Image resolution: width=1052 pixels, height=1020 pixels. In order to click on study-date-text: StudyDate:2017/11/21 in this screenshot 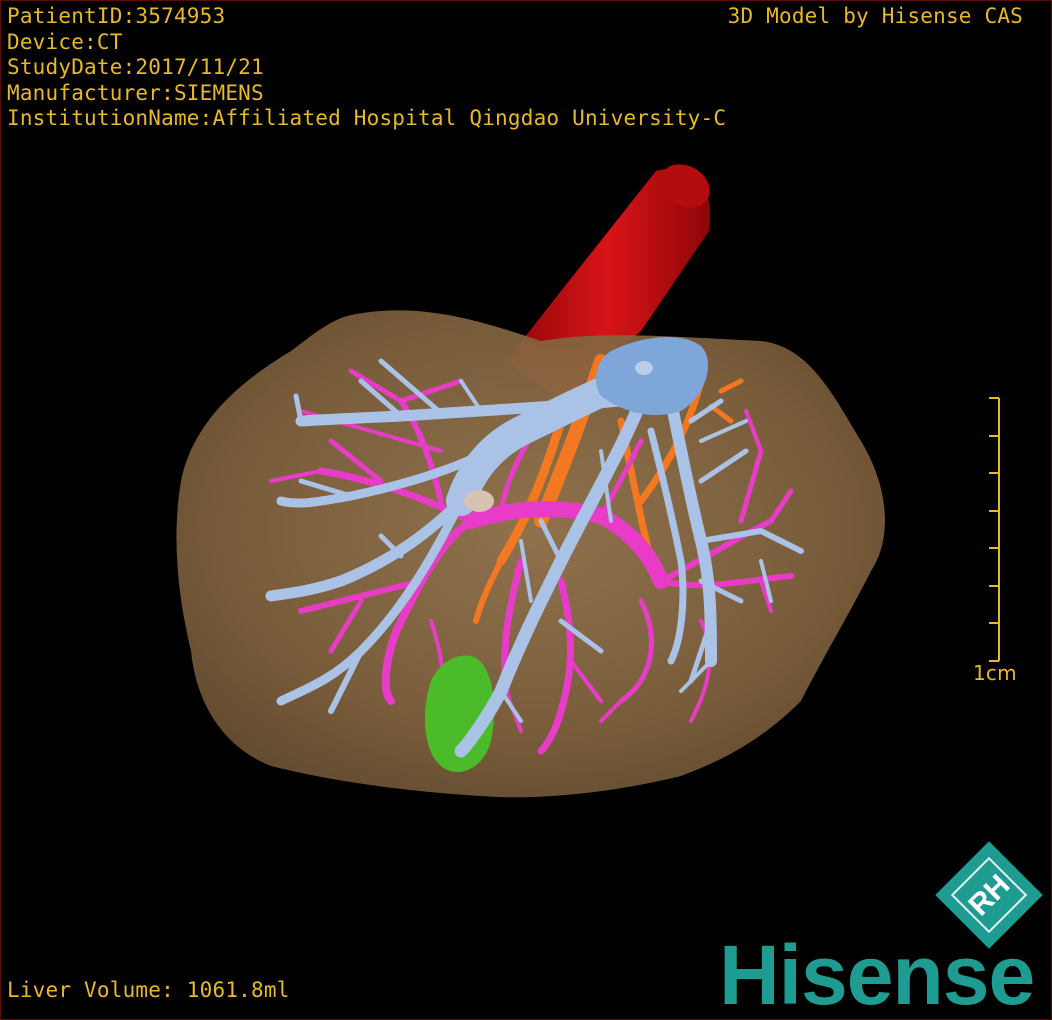, I will do `click(135, 67)`.